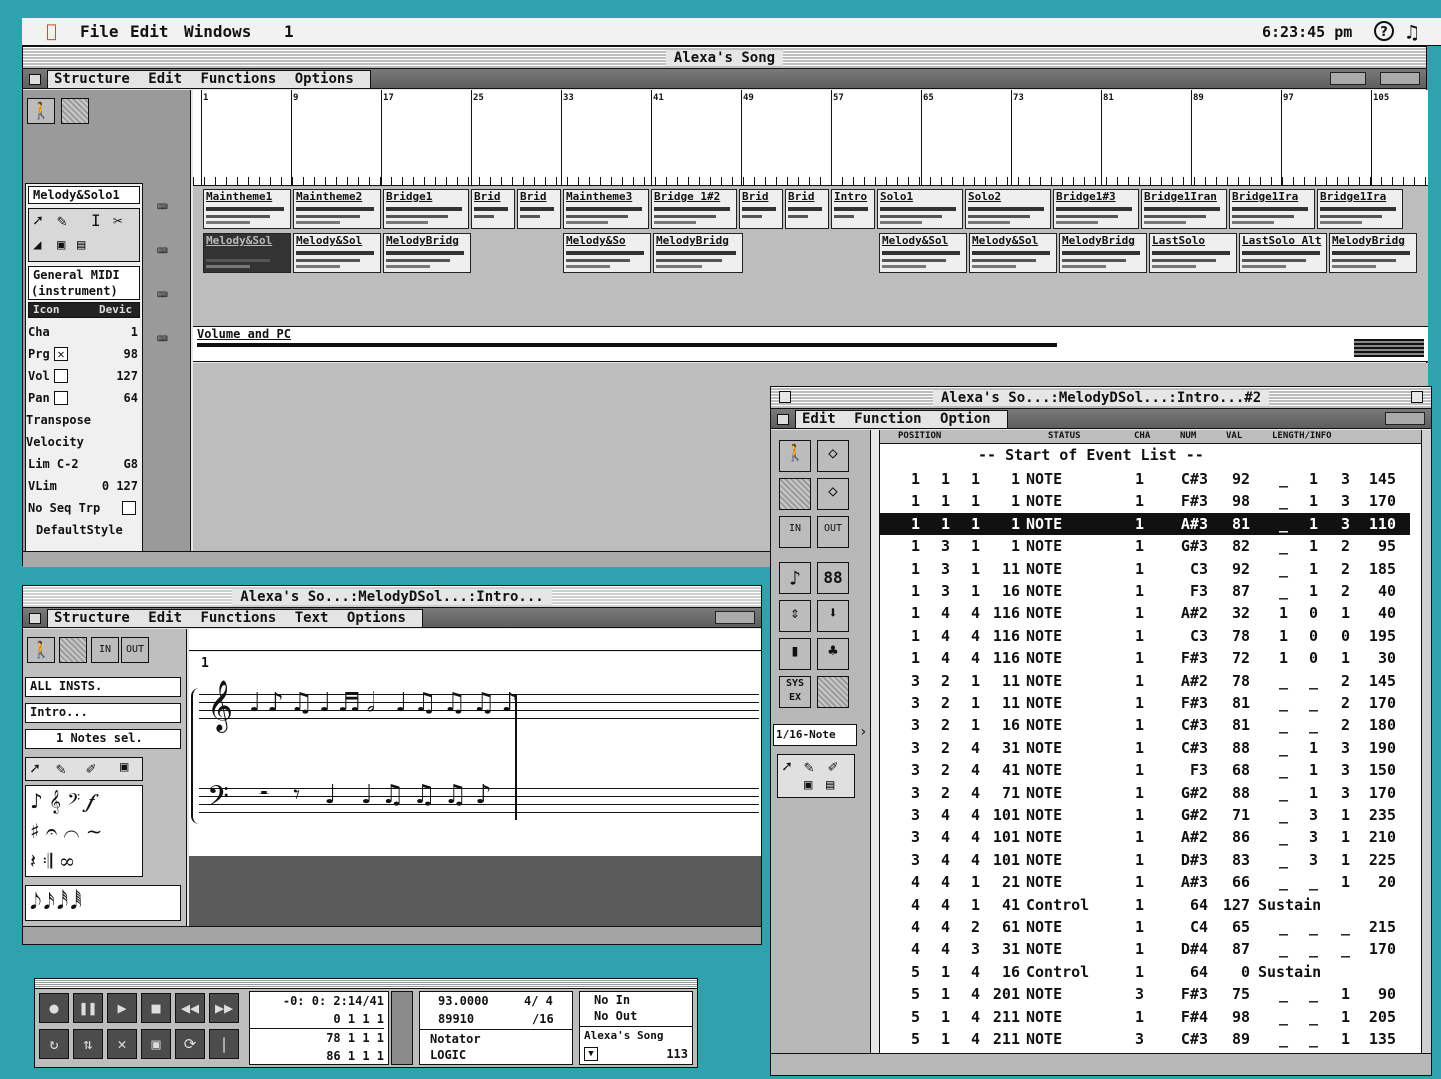 The height and width of the screenshot is (1079, 1441). Describe the element at coordinates (795, 494) in the screenshot. I see `catch-tool-icon` at that location.